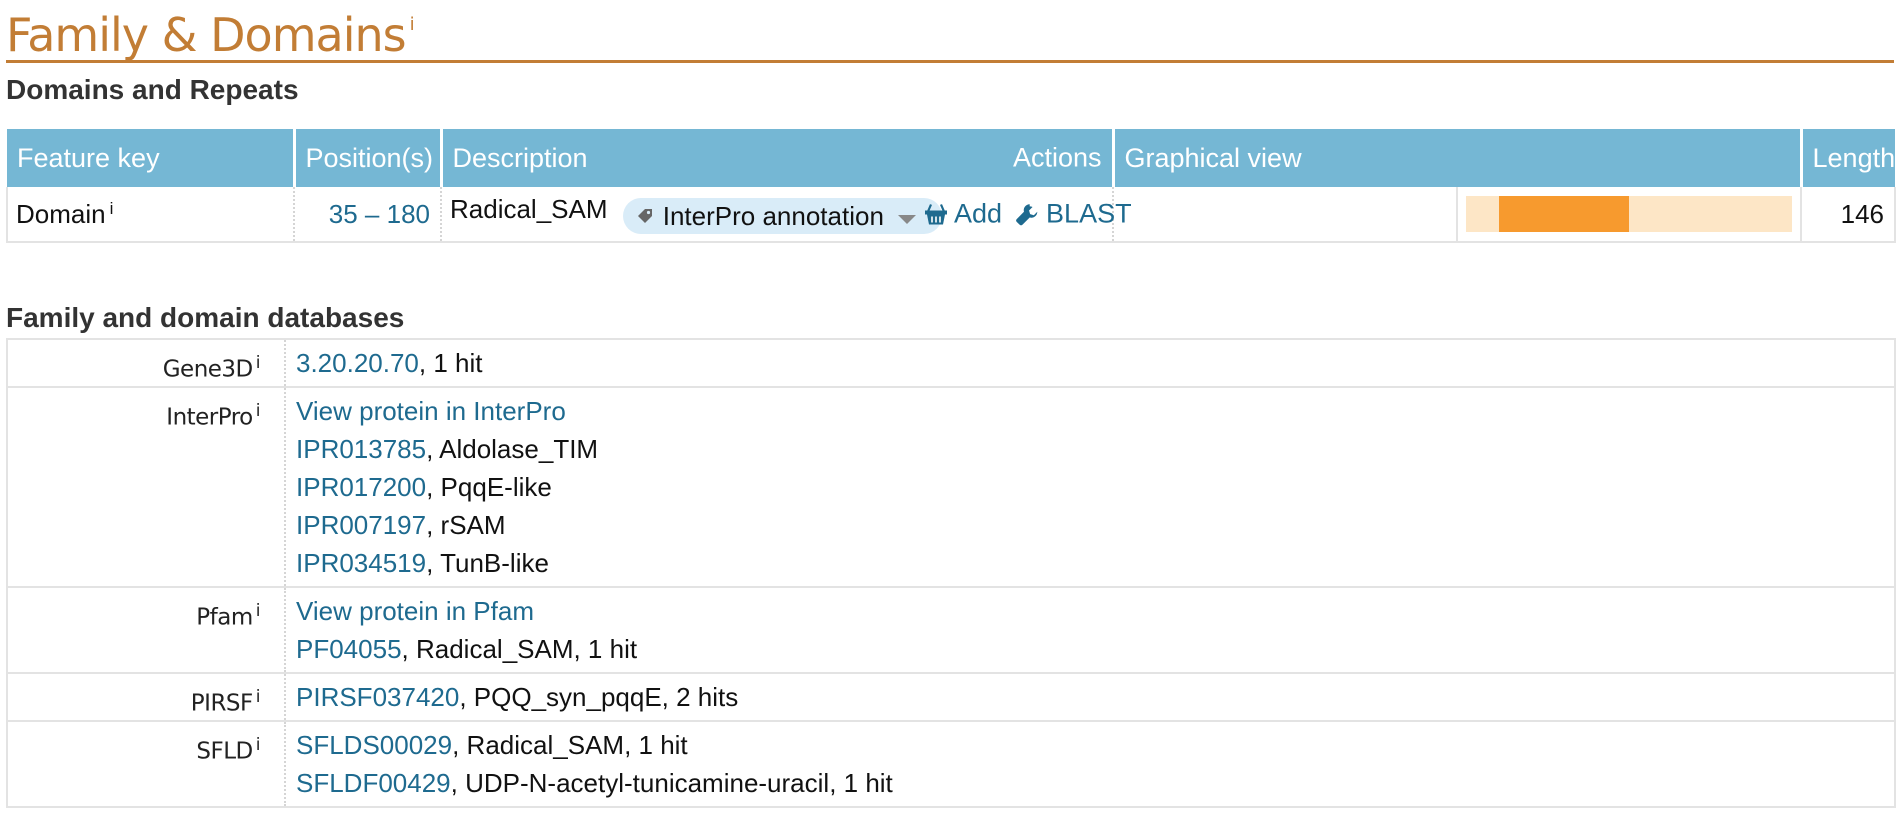 The height and width of the screenshot is (814, 1902). I want to click on db-entry-text: , TunB-like, so click(487, 563).